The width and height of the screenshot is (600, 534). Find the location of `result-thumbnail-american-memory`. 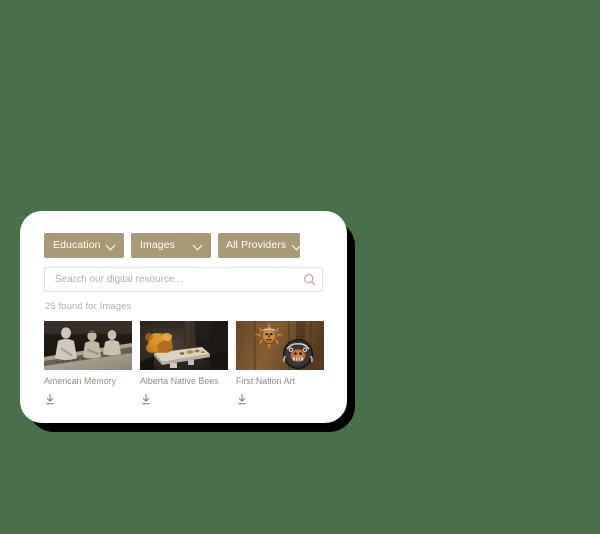

result-thumbnail-american-memory is located at coordinates (88, 345).